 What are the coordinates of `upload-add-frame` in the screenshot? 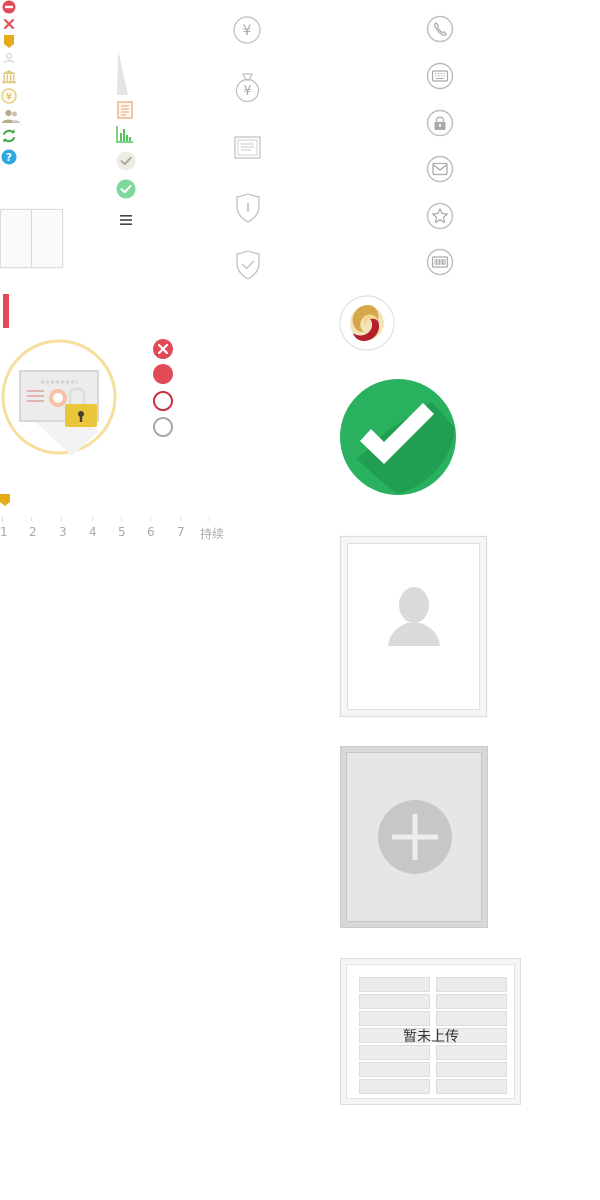 It's located at (414, 837).